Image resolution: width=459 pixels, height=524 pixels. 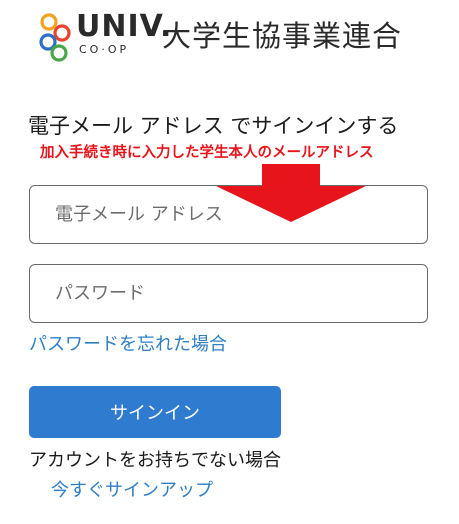 What do you see at coordinates (132, 491) in the screenshot?
I see `signup-link: 今すぐサインアップ` at bounding box center [132, 491].